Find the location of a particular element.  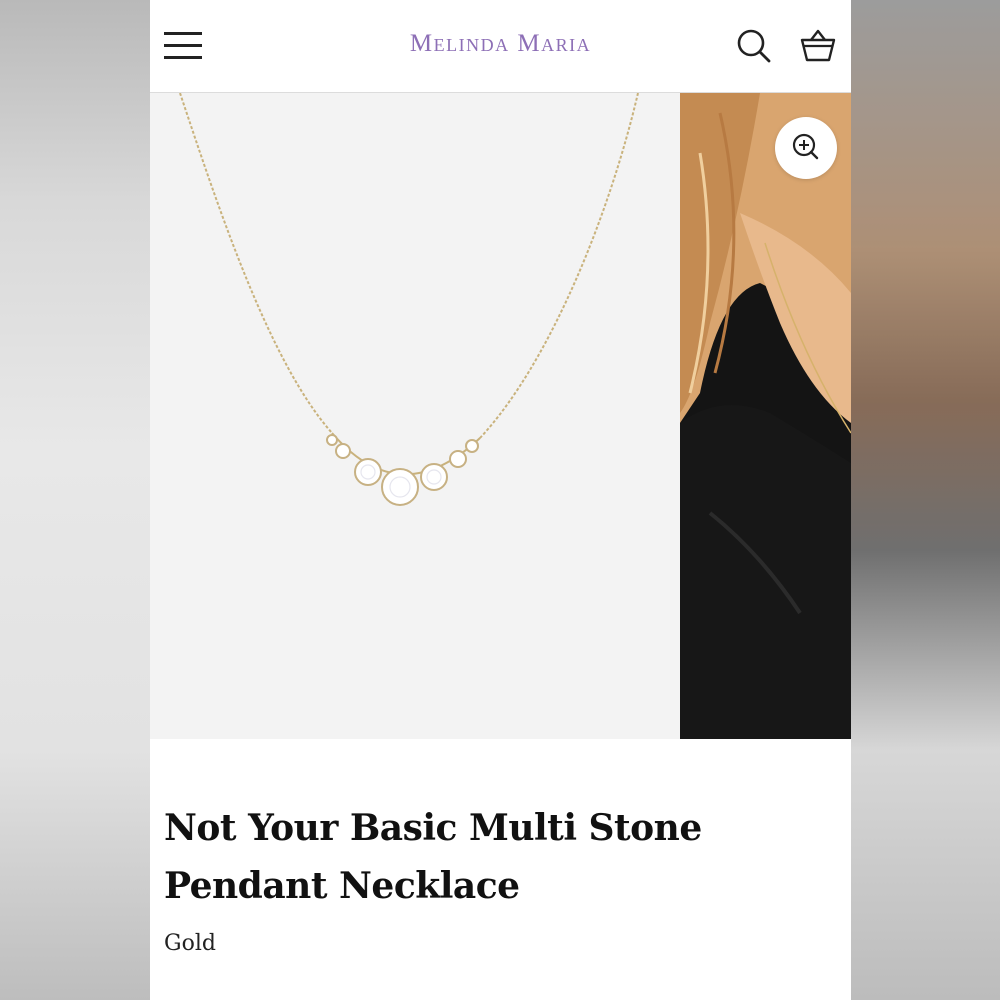

shopping-basket-icon is located at coordinates (818, 45).